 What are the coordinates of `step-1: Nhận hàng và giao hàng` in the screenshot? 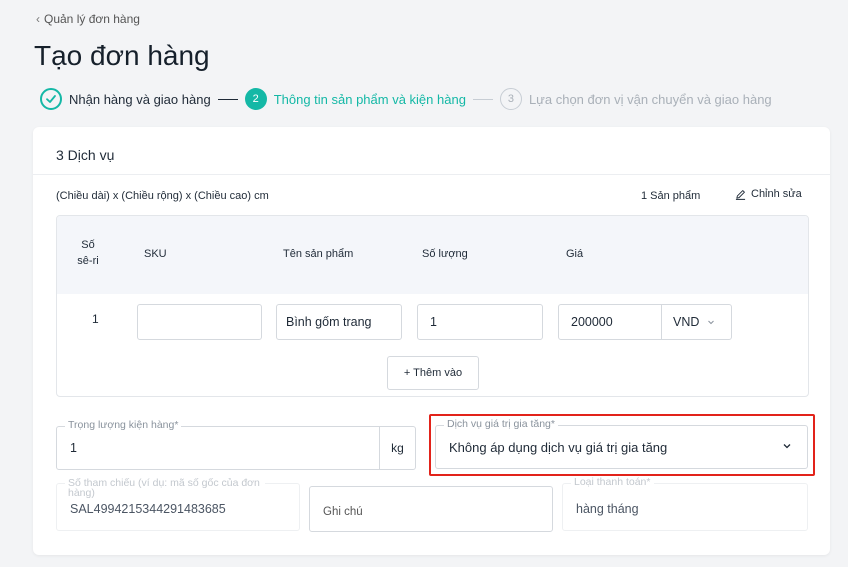 It's located at (125, 99).